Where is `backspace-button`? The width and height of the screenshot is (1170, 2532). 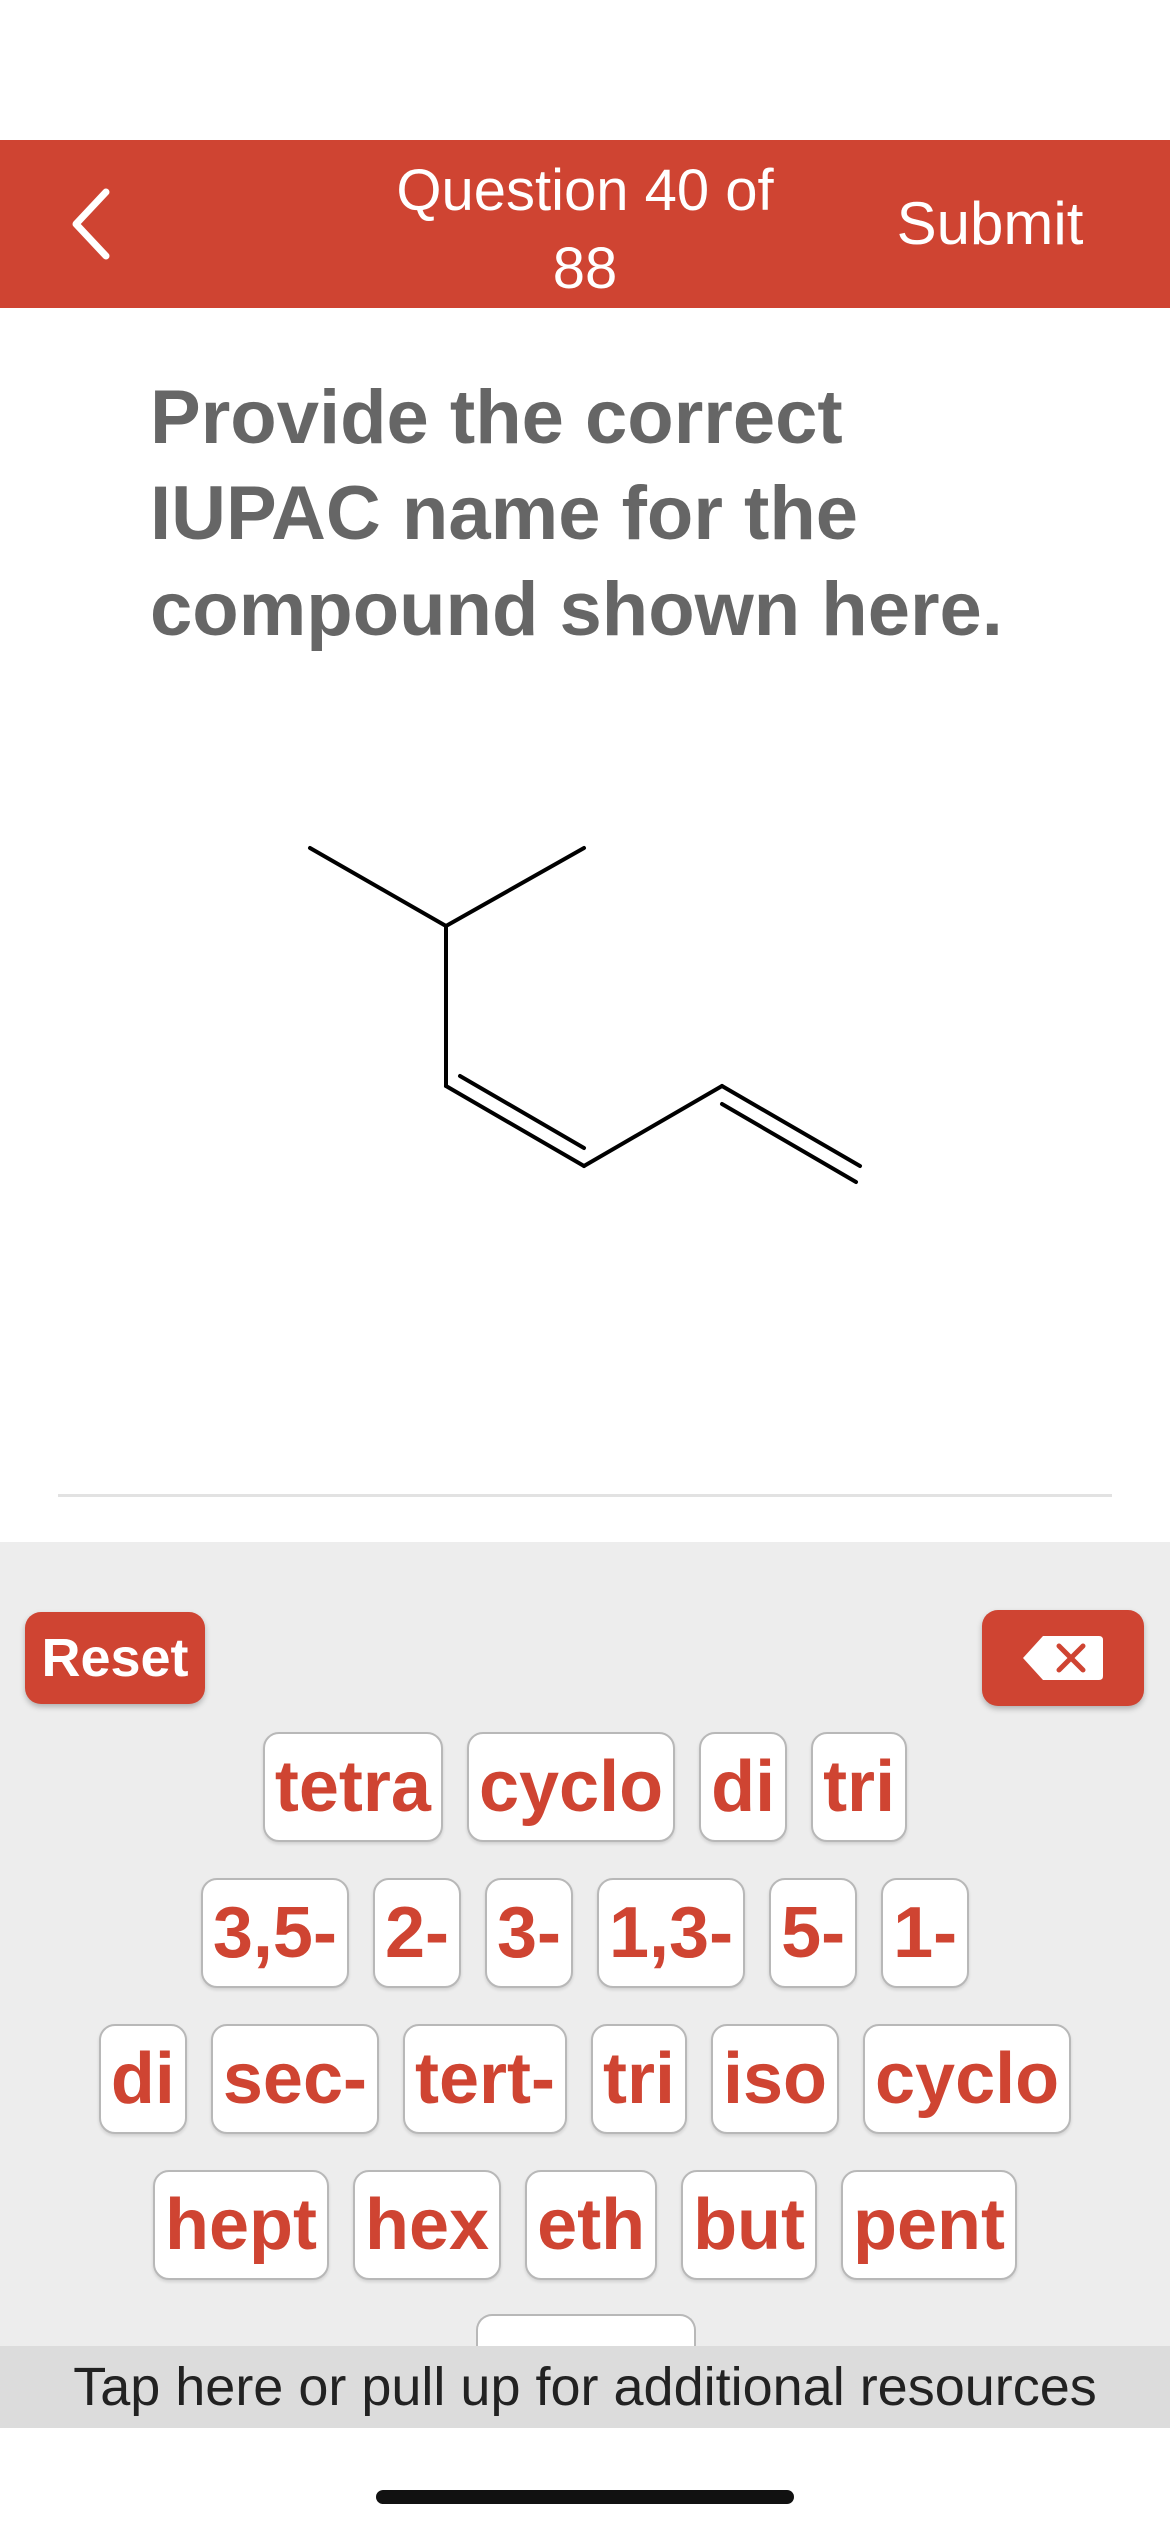
backspace-button is located at coordinates (1063, 1658).